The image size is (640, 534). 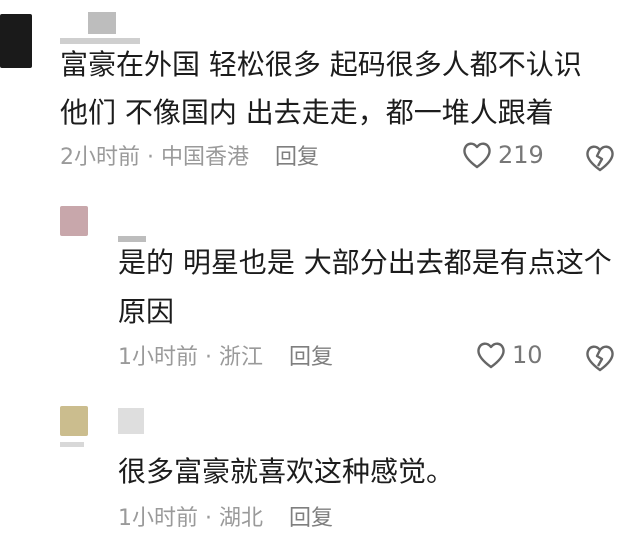 I want to click on comment-location: 中国香港, so click(x=204, y=157).